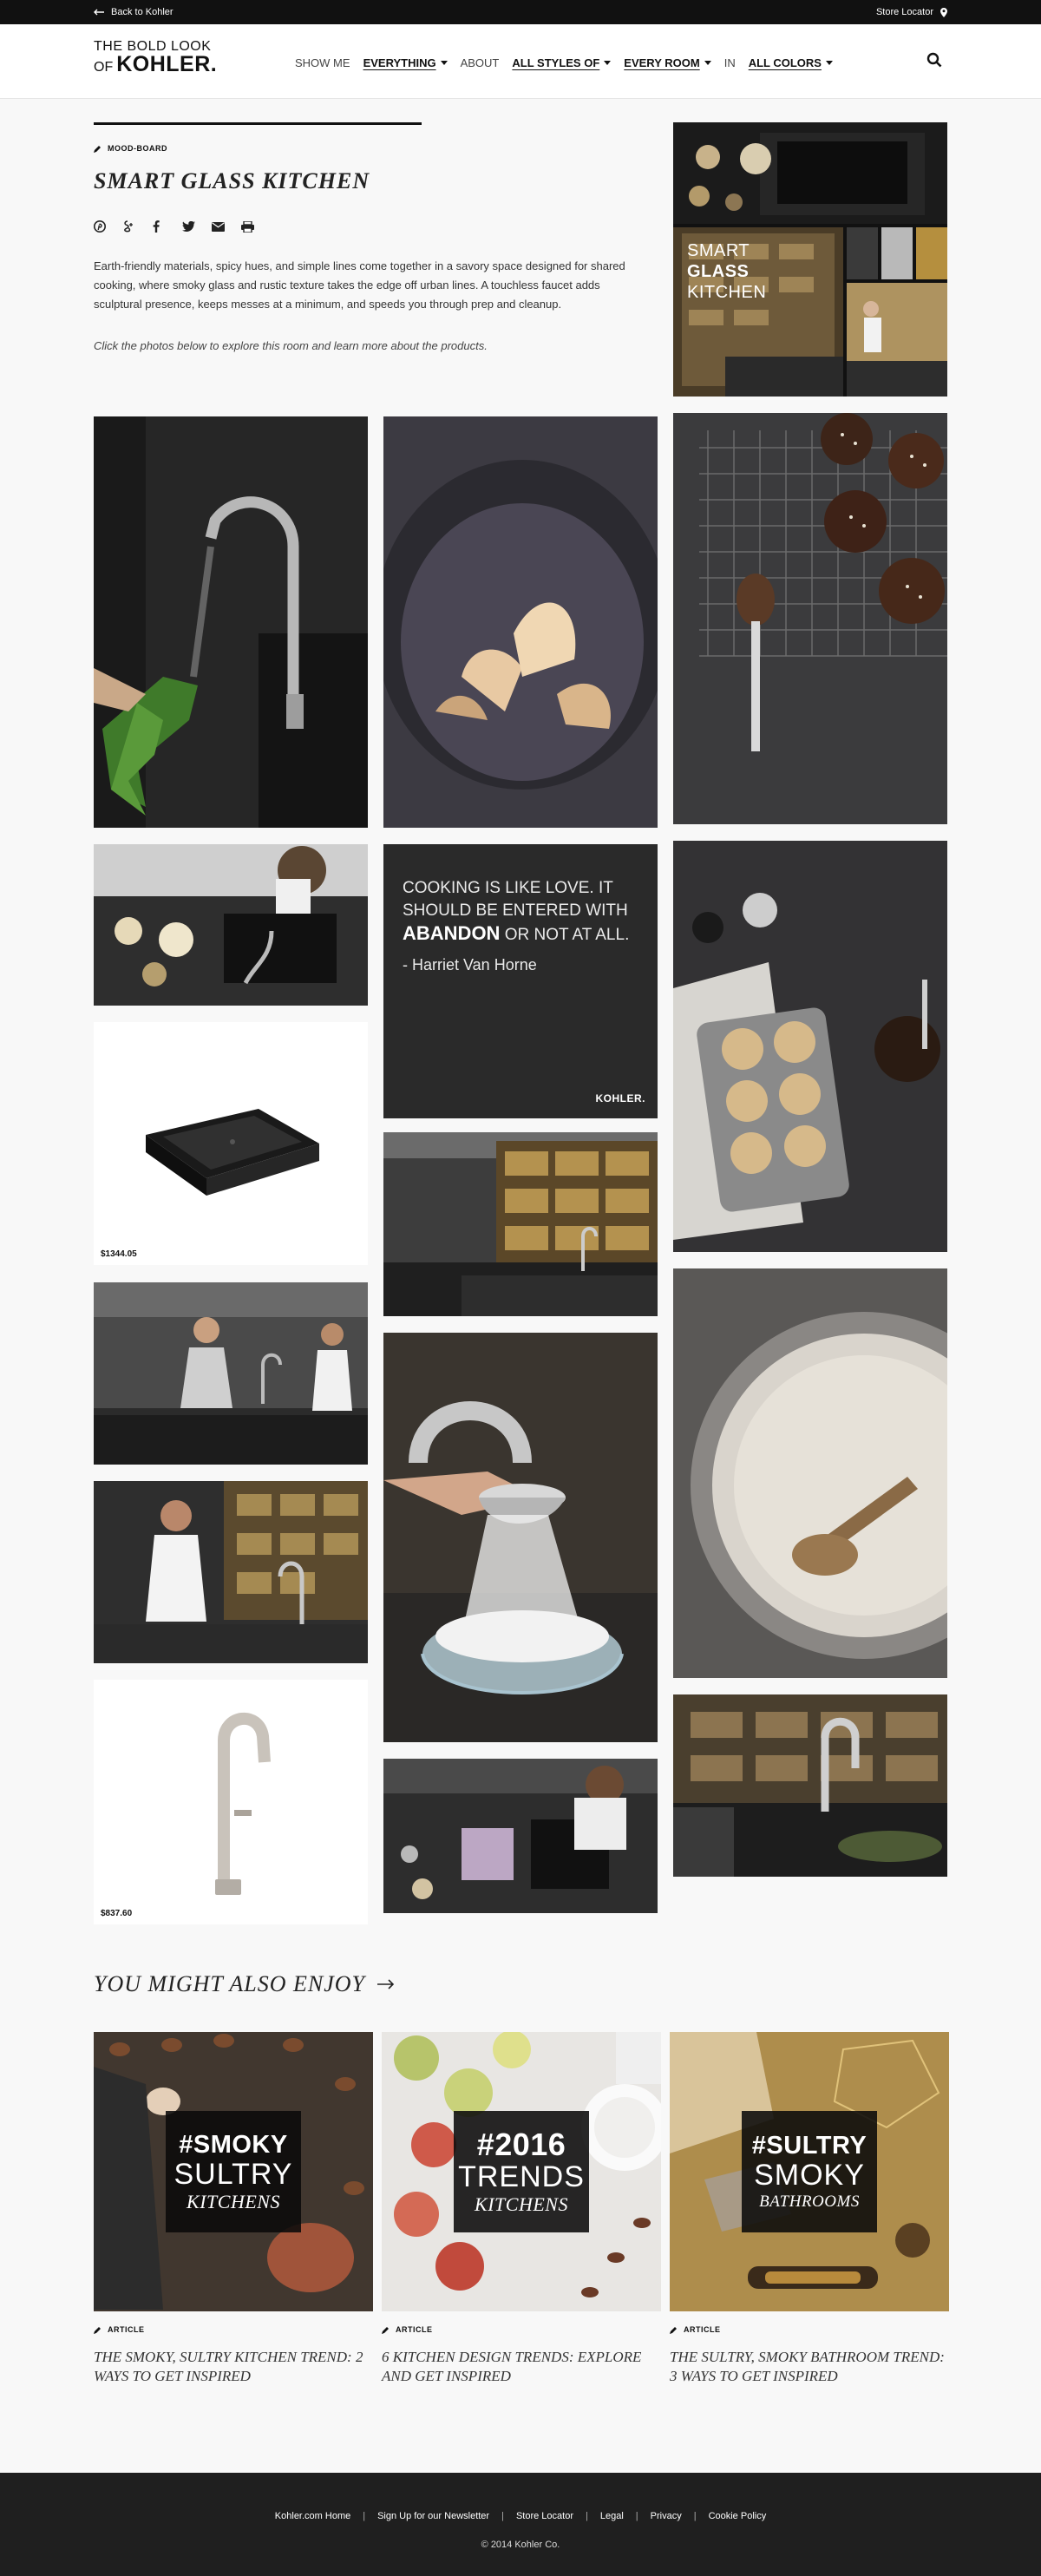 The height and width of the screenshot is (2576, 1041). I want to click on eggshells-image, so click(520, 622).